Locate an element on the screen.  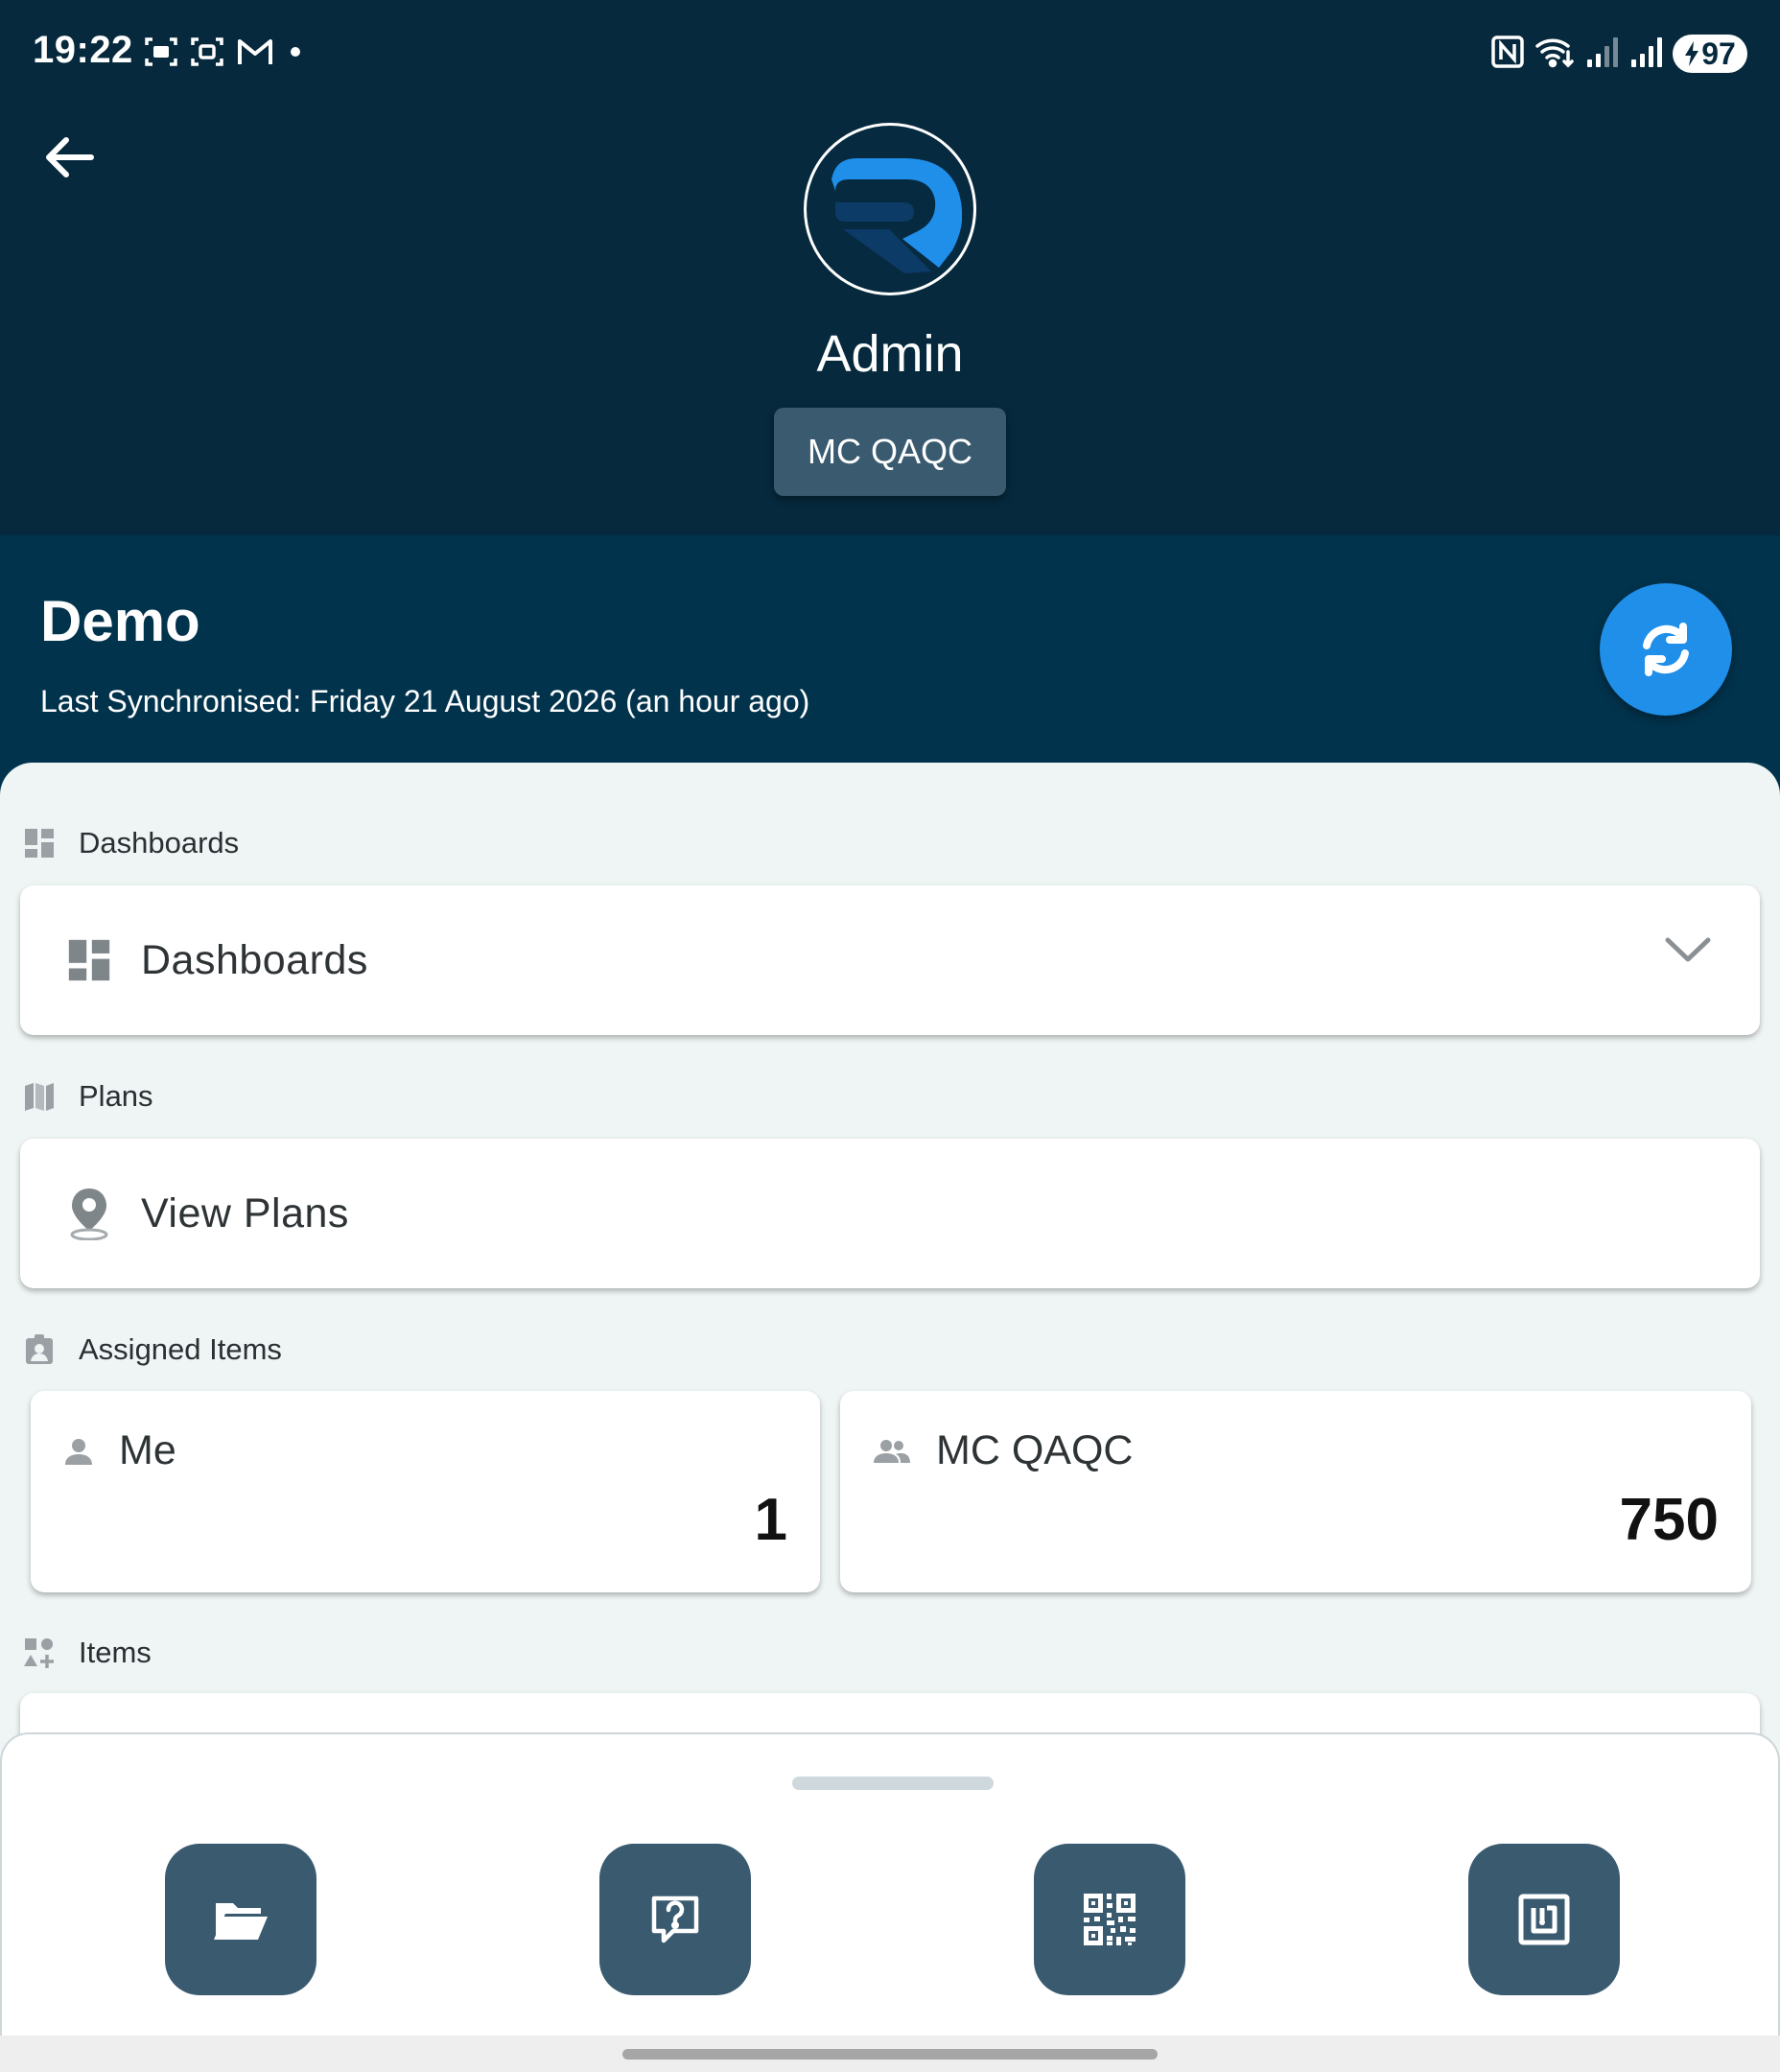
battery-indicator: 97 is located at coordinates (1710, 54).